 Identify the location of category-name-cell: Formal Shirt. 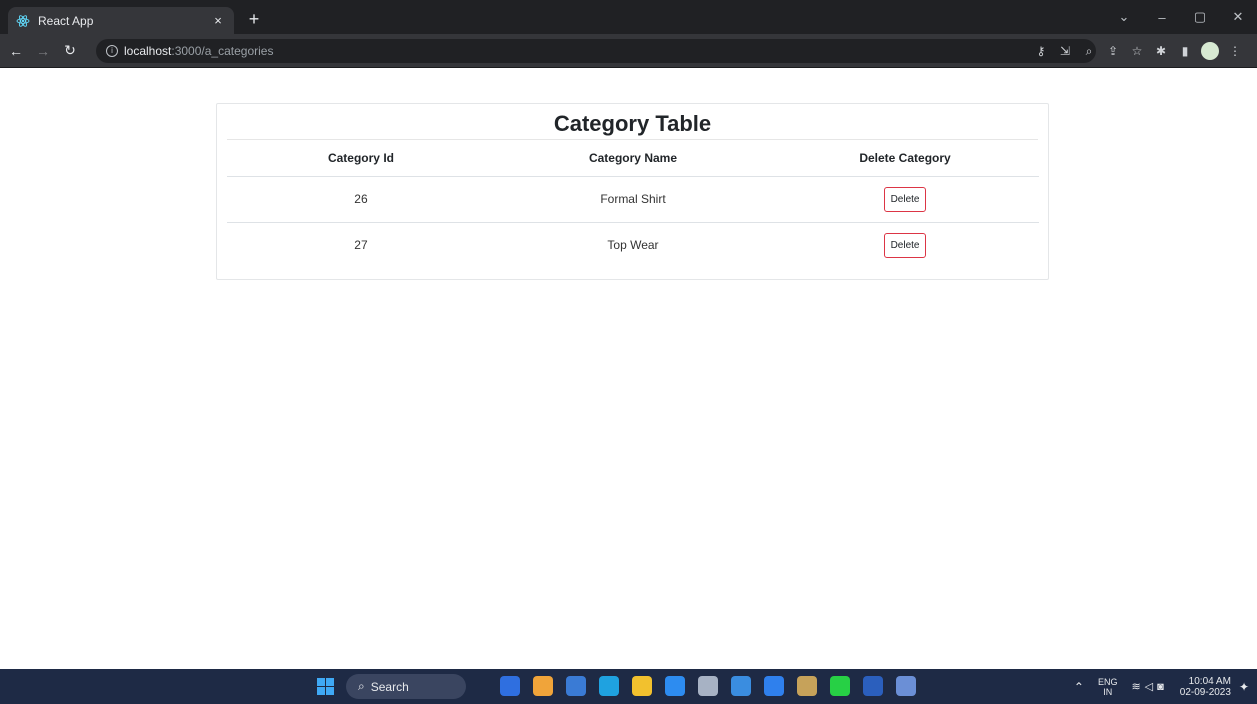
(633, 199).